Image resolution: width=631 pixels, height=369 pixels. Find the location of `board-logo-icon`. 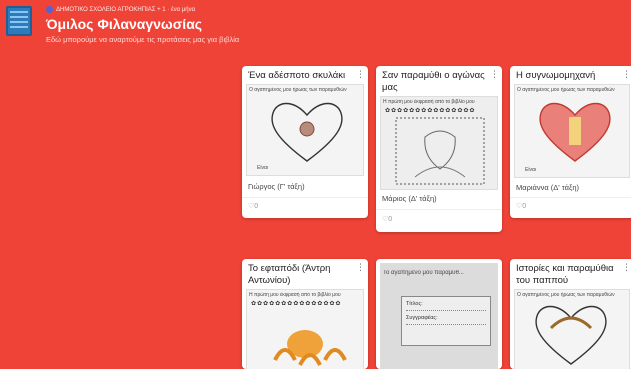

board-logo-icon is located at coordinates (19, 21).